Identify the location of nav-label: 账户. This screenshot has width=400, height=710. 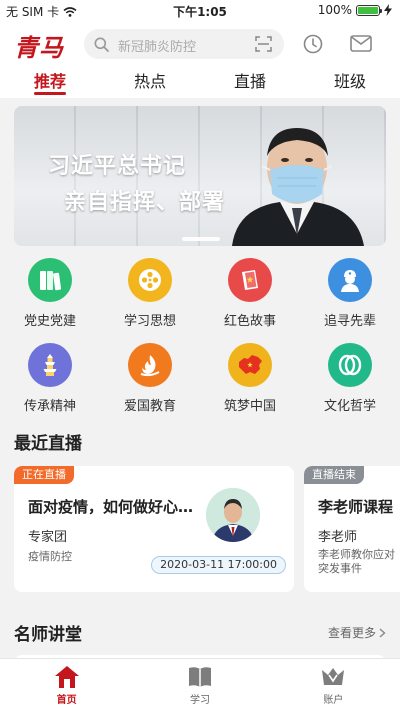
(333, 700).